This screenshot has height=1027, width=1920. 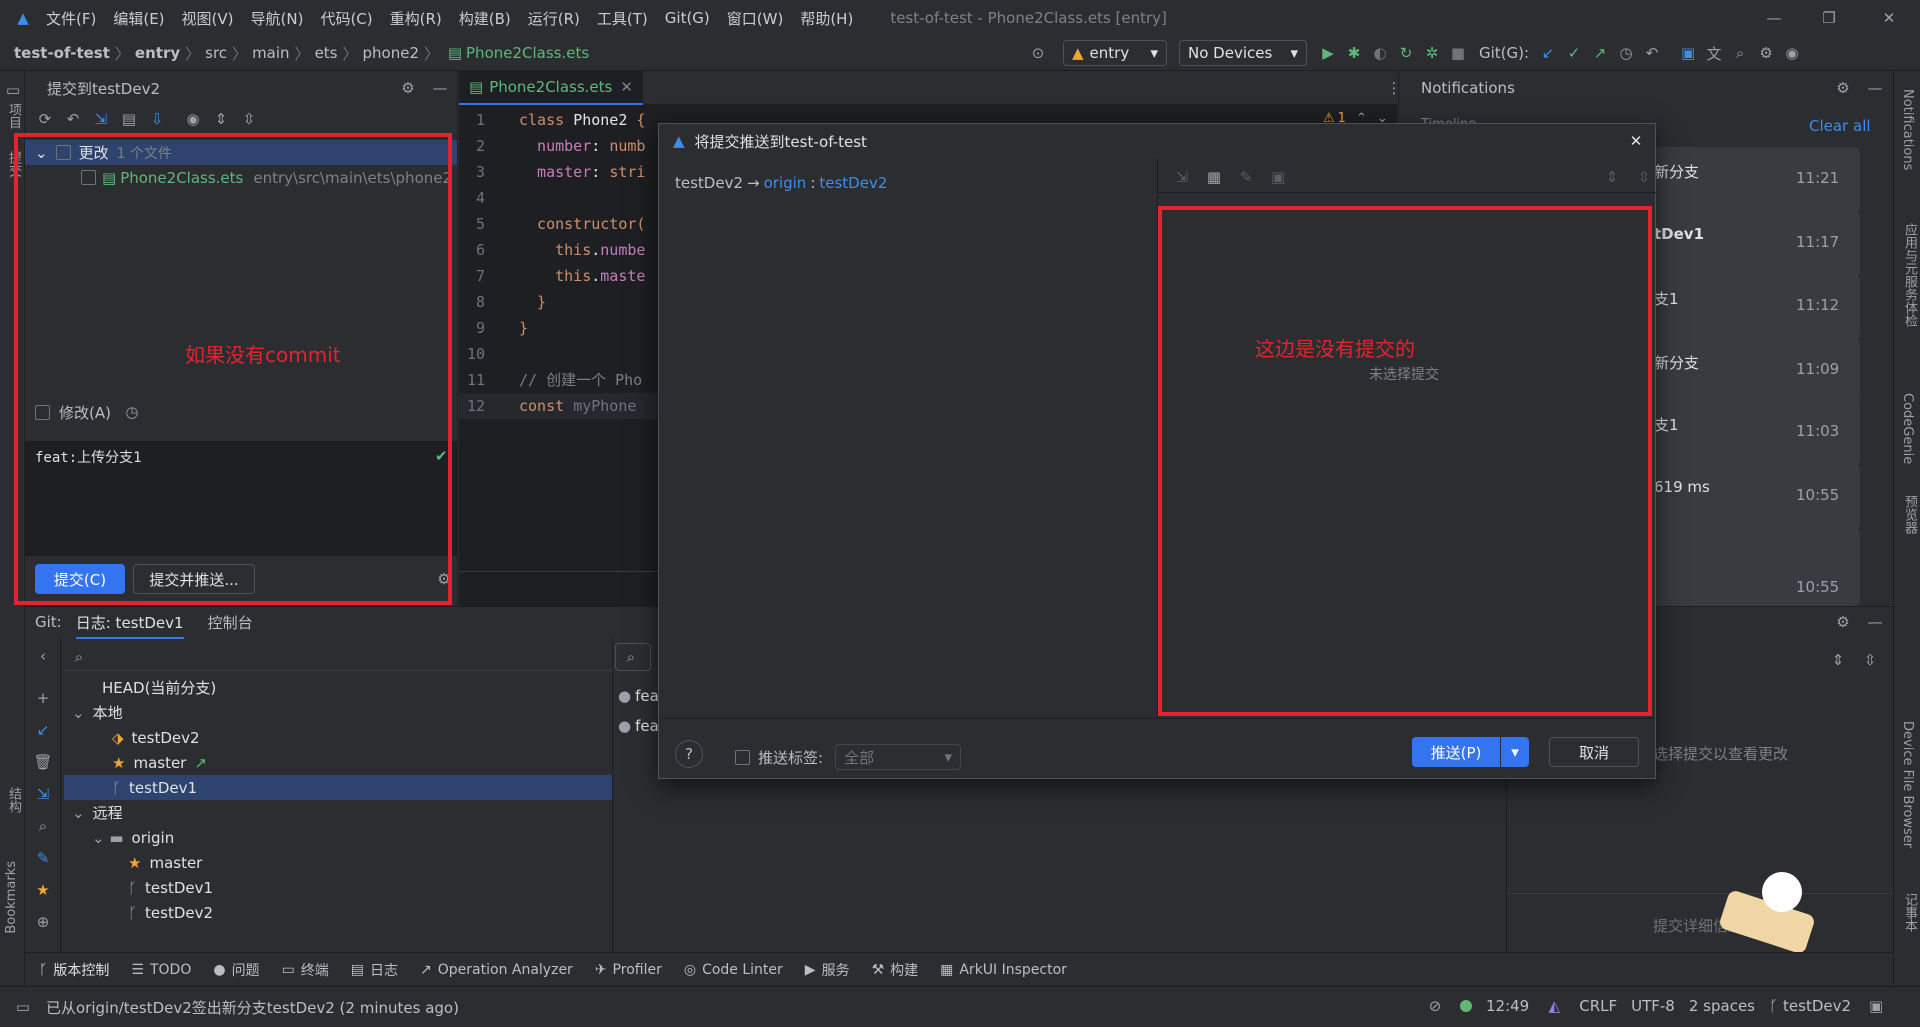 I want to click on profile-icon: ✲, so click(x=1432, y=53).